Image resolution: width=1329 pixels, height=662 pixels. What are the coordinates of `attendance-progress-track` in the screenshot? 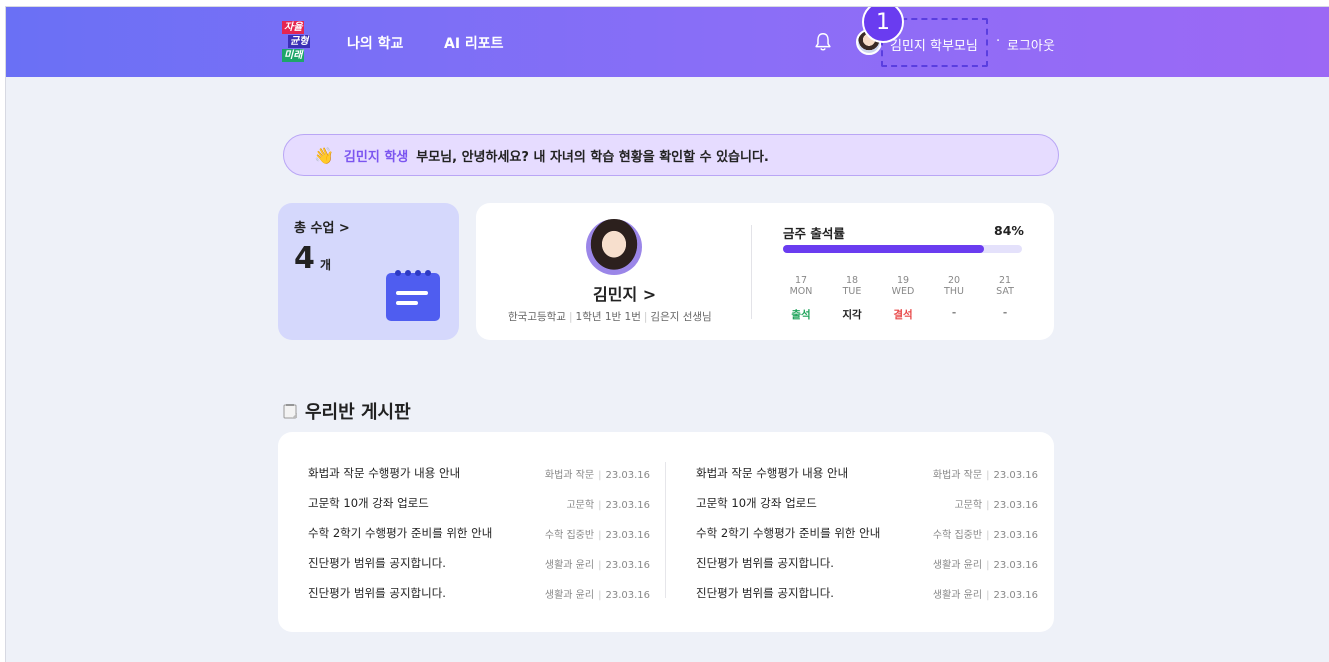 It's located at (902, 249).